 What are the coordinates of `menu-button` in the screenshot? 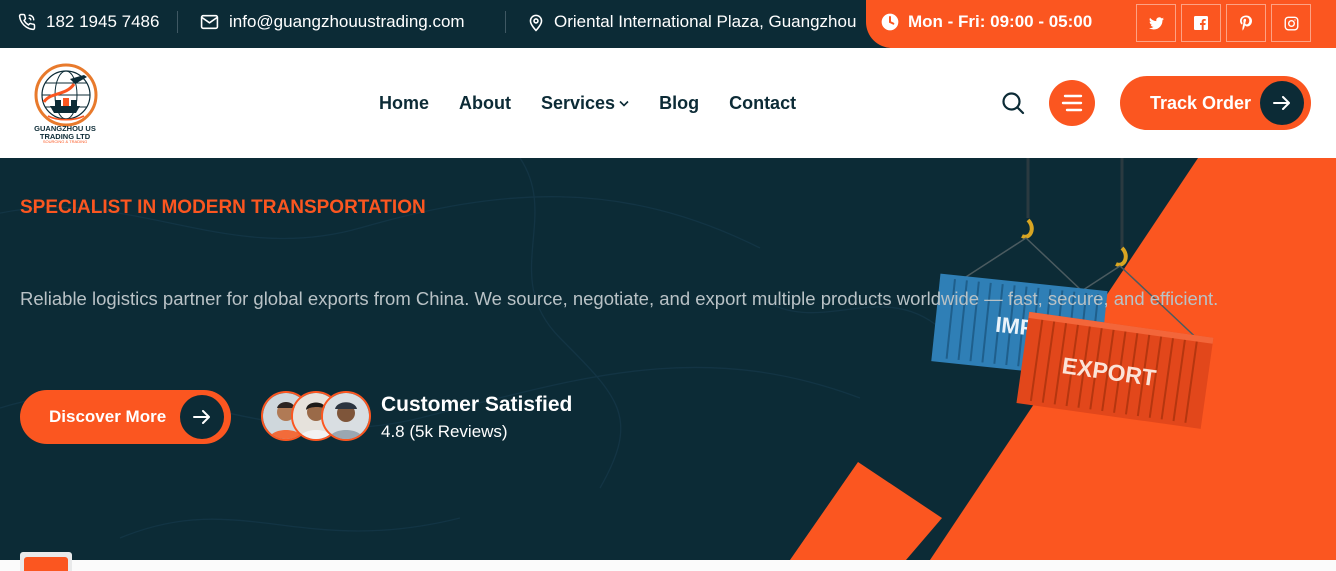 It's located at (1072, 103).